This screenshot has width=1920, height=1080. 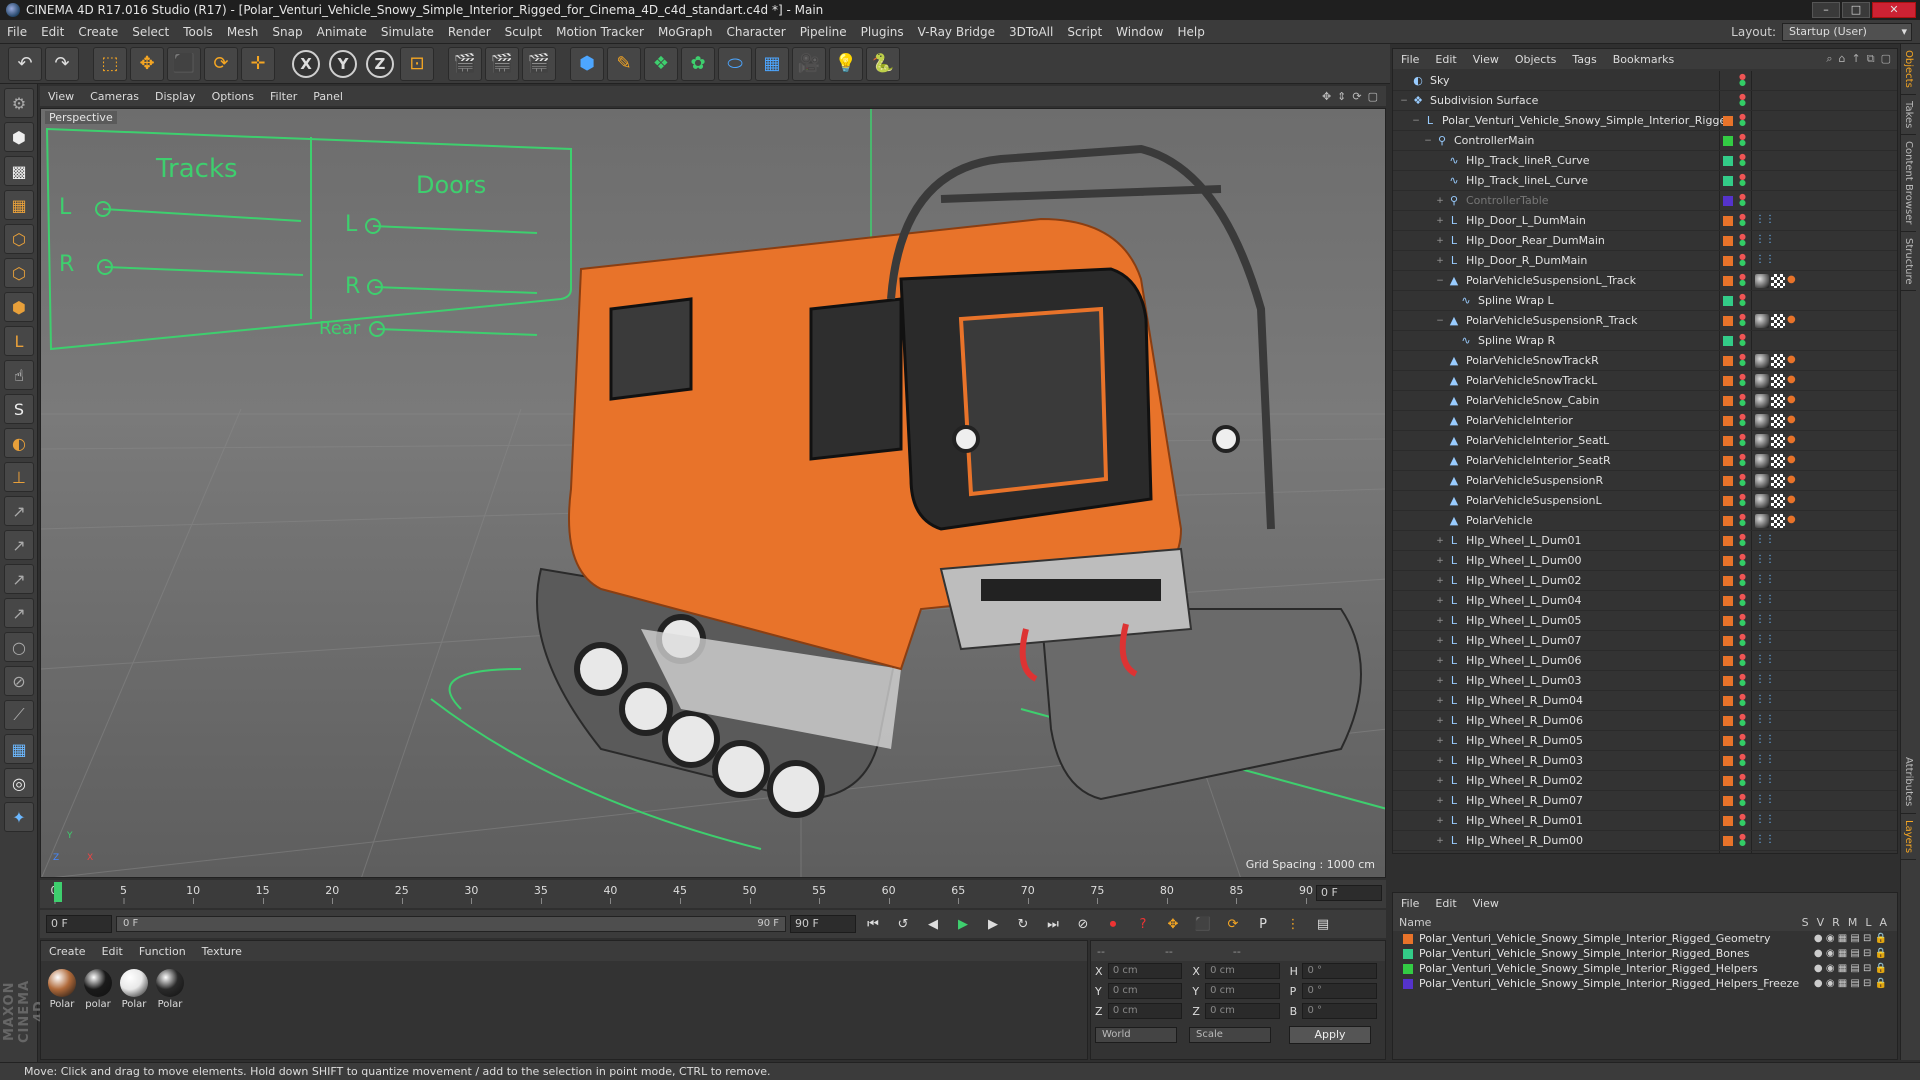 What do you see at coordinates (1293, 924) in the screenshot?
I see `key-pla-icon: ⋮` at bounding box center [1293, 924].